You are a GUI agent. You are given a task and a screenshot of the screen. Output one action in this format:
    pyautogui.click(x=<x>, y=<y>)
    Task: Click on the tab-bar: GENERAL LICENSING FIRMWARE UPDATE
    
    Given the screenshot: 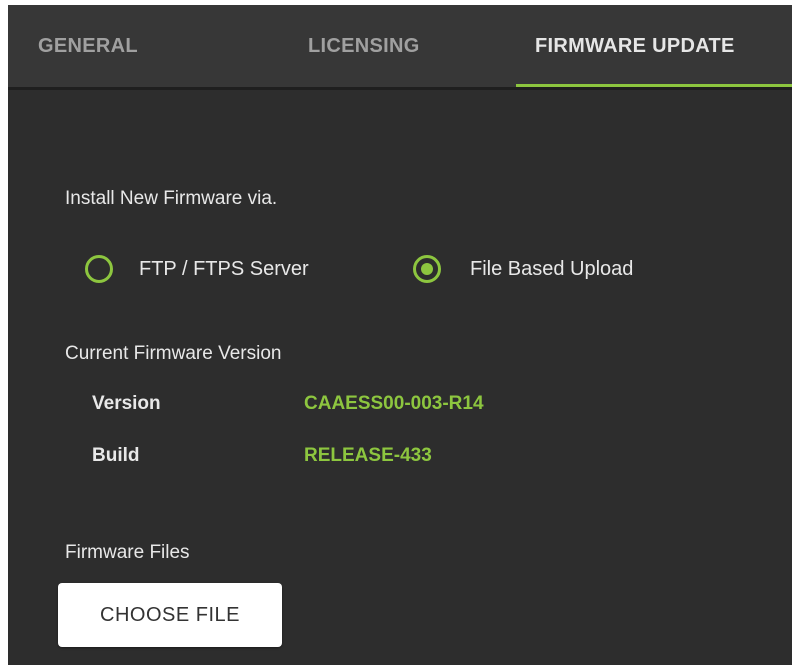 What is the action you would take?
    pyautogui.click(x=400, y=47)
    